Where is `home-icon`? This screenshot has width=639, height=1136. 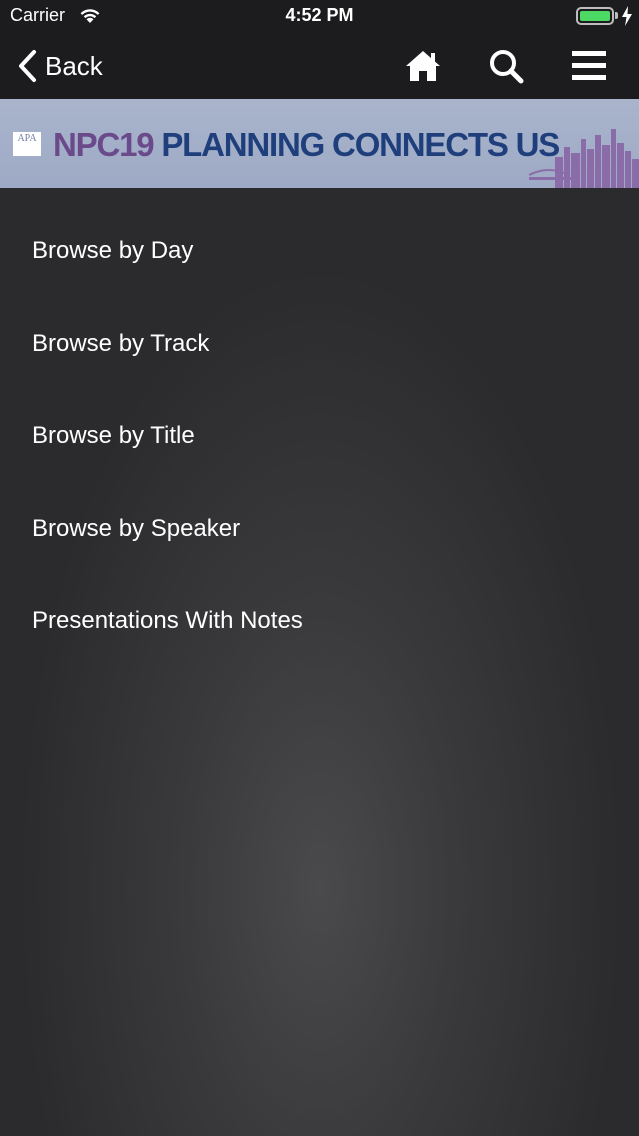 home-icon is located at coordinates (423, 66).